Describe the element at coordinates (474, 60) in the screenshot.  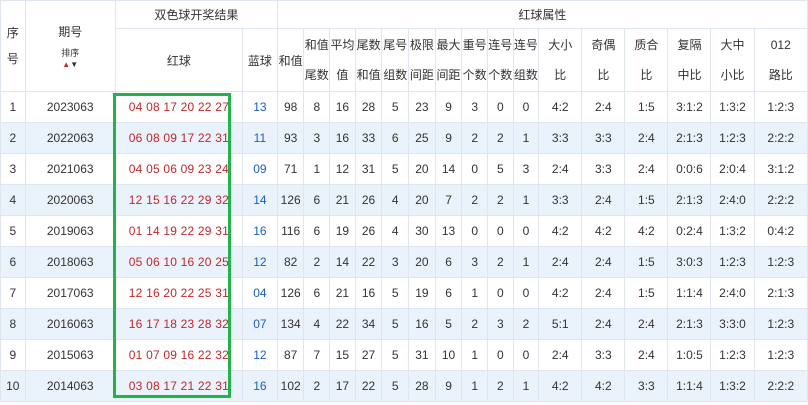
I see `attr-col-label: 重号个数` at that location.